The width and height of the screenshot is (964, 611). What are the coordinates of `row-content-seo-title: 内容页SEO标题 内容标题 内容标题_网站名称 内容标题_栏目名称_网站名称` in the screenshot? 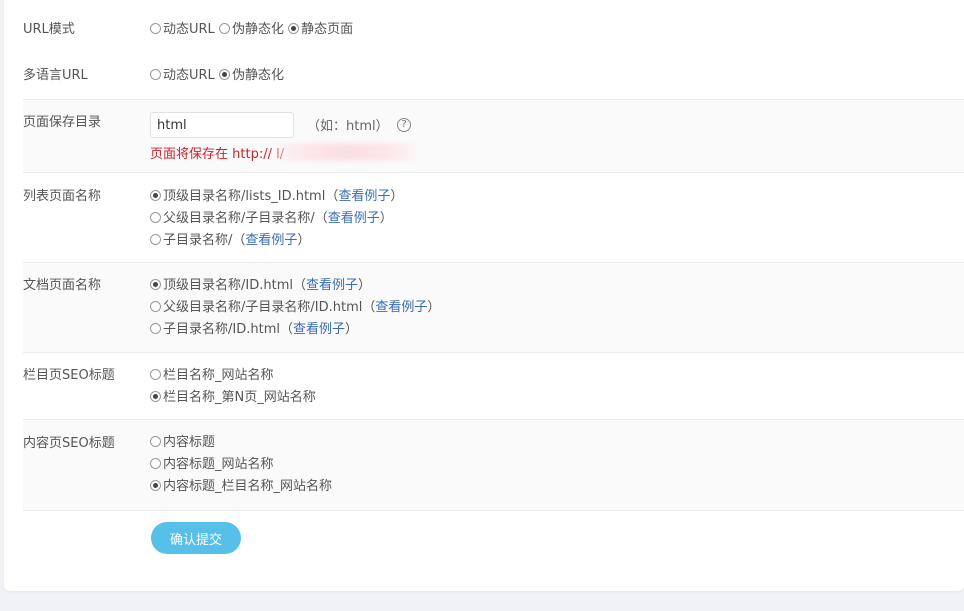 It's located at (493, 465).